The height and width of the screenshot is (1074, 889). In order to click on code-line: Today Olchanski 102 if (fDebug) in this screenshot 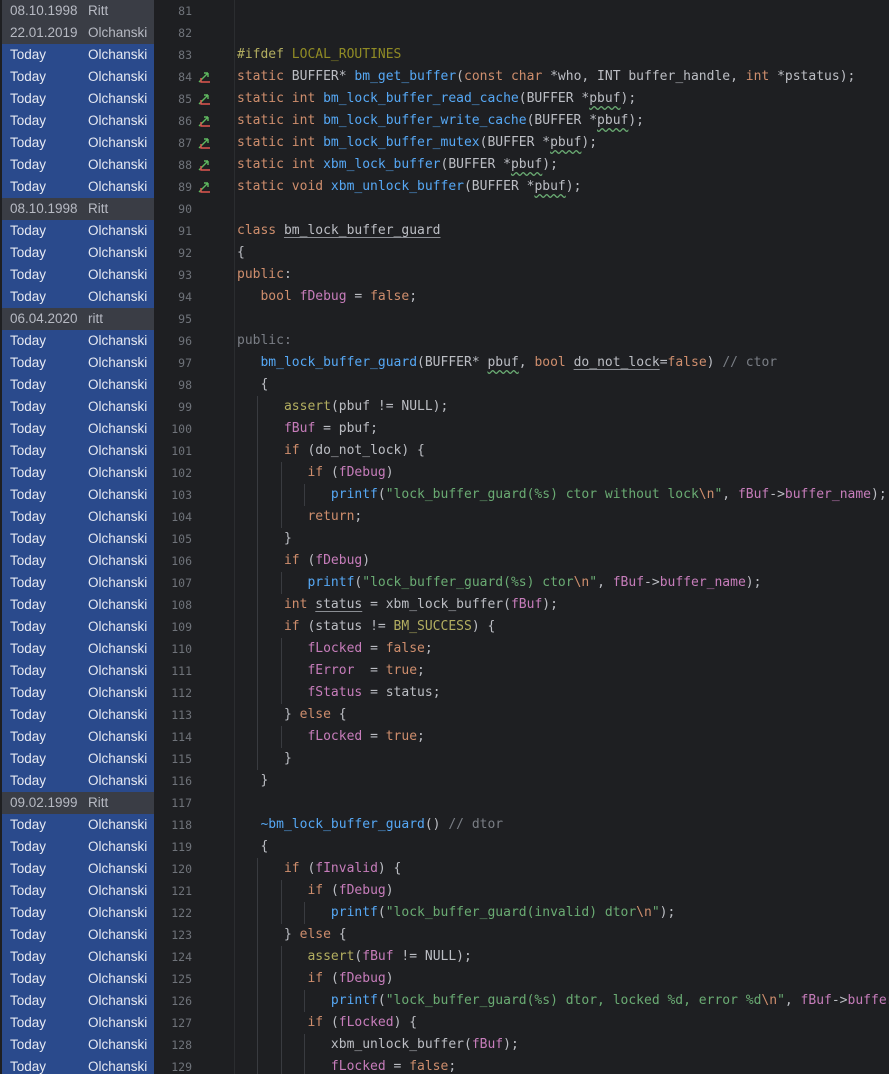, I will do `click(444, 473)`.